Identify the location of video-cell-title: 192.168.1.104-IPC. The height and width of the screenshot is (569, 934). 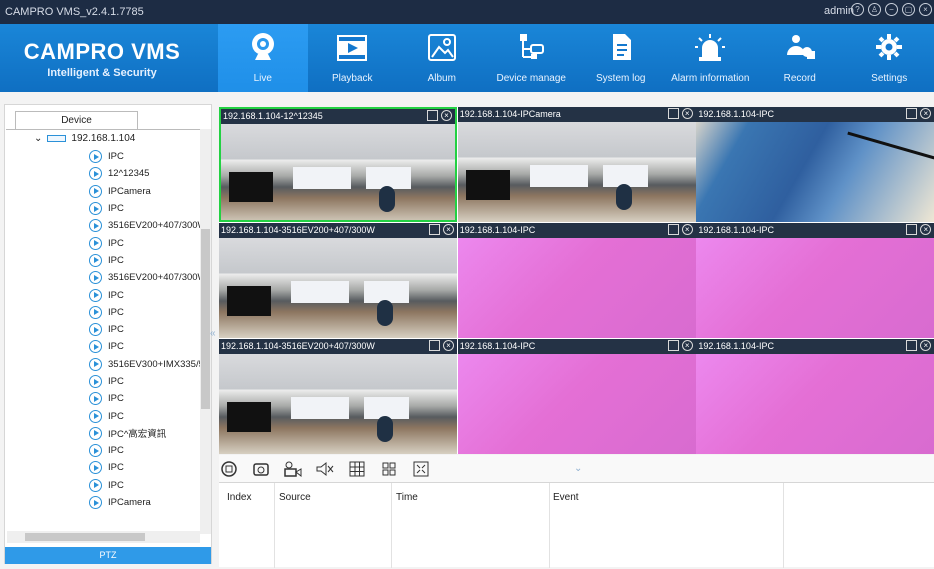
(497, 346).